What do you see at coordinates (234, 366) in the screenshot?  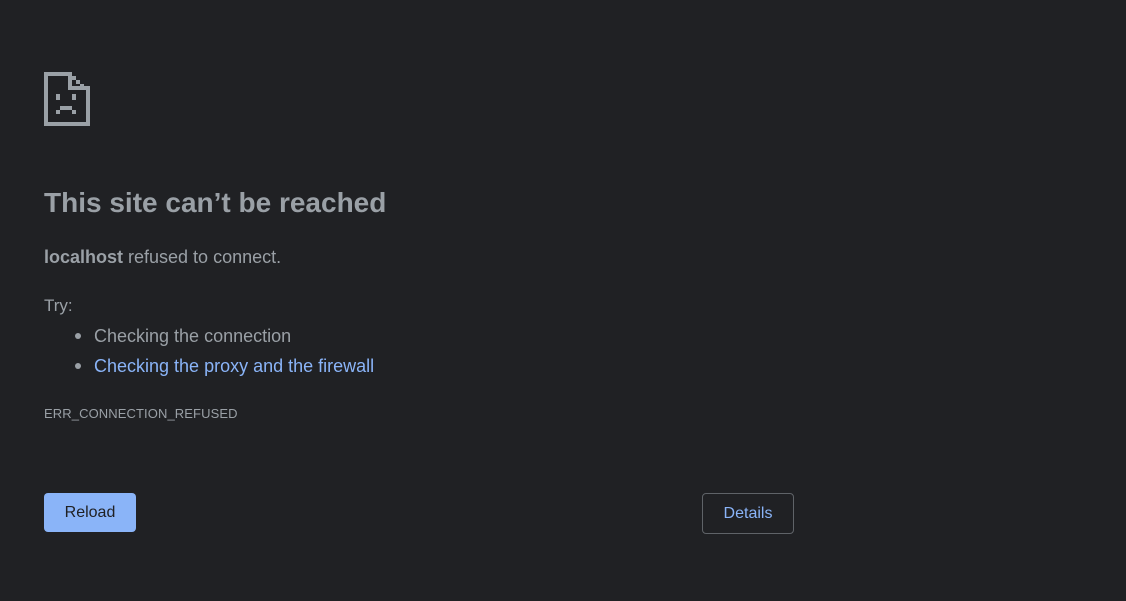 I see `proxy-firewall-link: Checking the proxy and the firewall` at bounding box center [234, 366].